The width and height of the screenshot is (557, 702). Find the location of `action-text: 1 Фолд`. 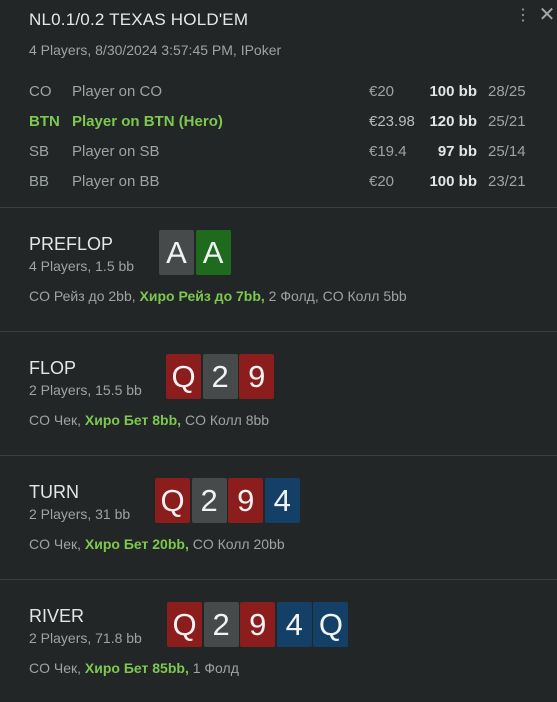

action-text: 1 Фолд is located at coordinates (213, 668).